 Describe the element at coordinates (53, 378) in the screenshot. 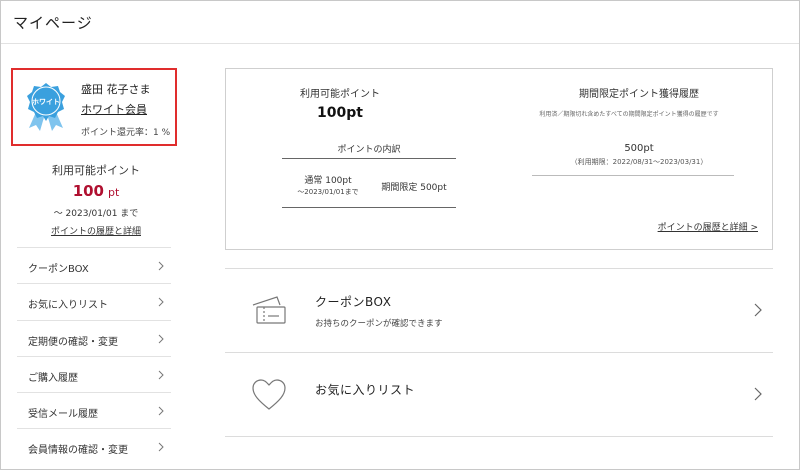

I see `side-item-label: ご購入履歴` at that location.